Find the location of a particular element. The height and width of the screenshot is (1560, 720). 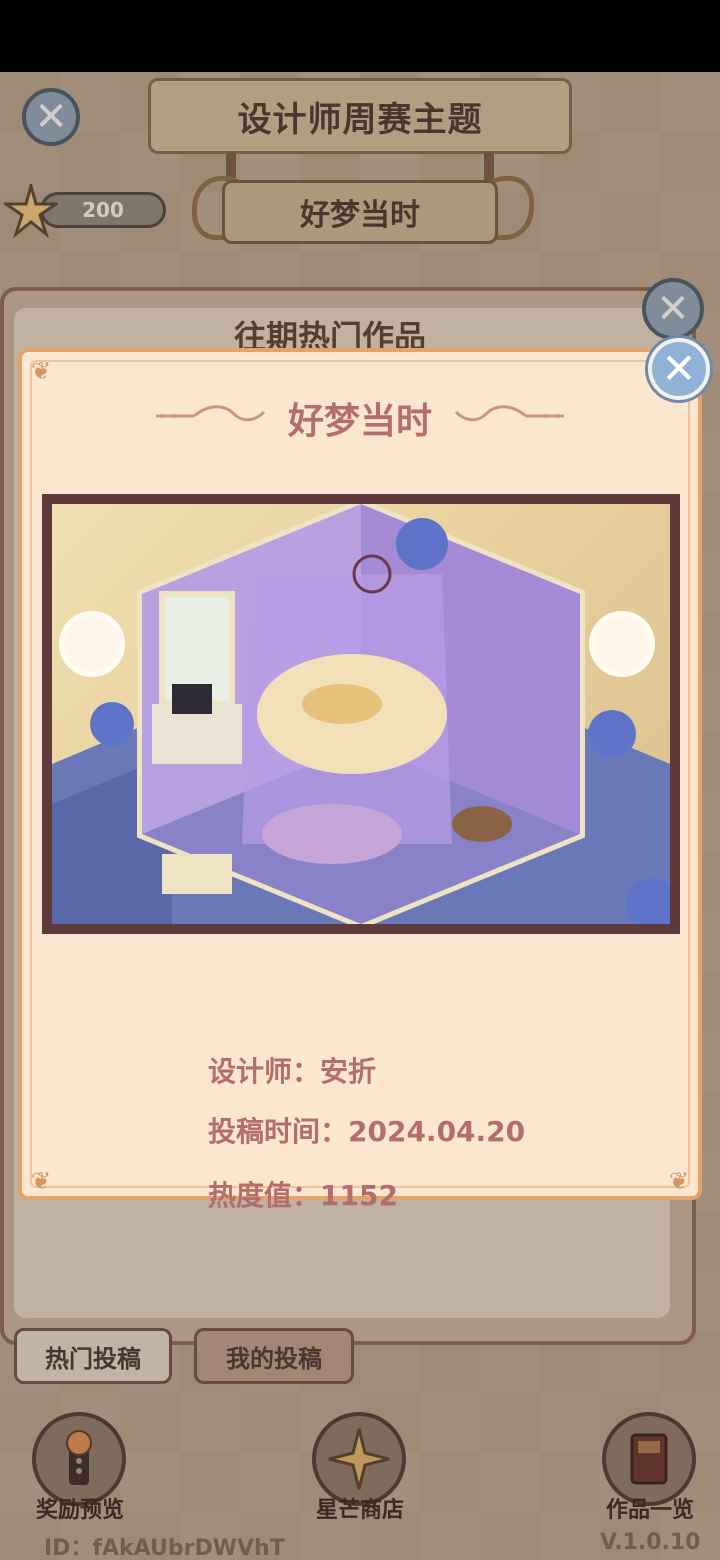

modal-title: 好梦当时 is located at coordinates (359, 421).